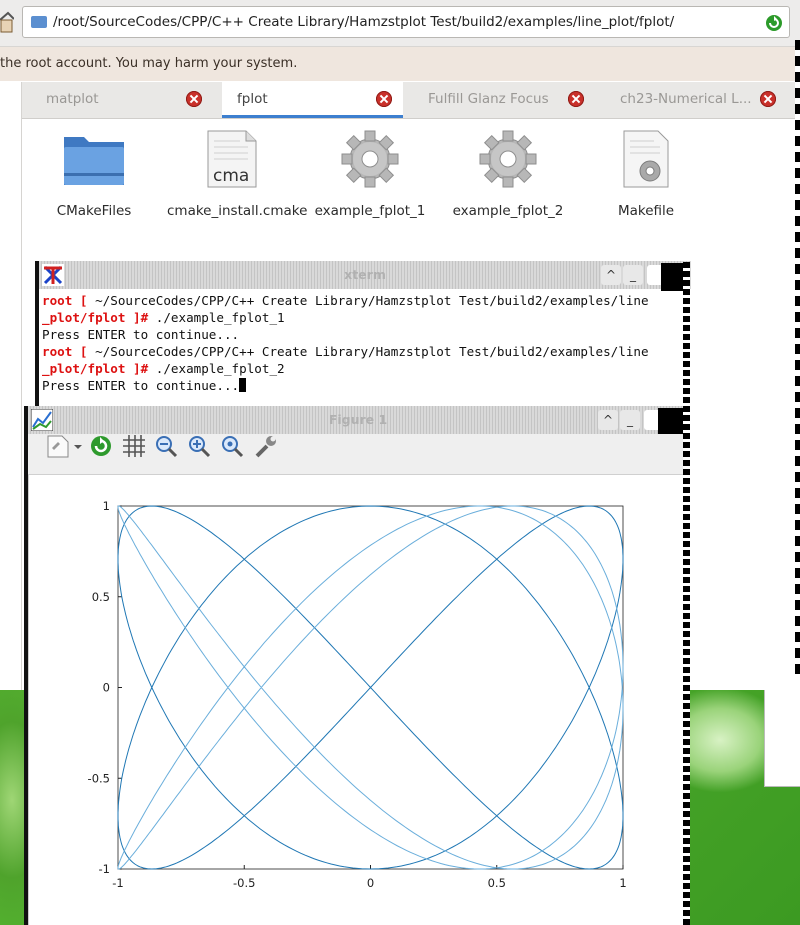  I want to click on file-name: example_fplot_2, so click(508, 211).